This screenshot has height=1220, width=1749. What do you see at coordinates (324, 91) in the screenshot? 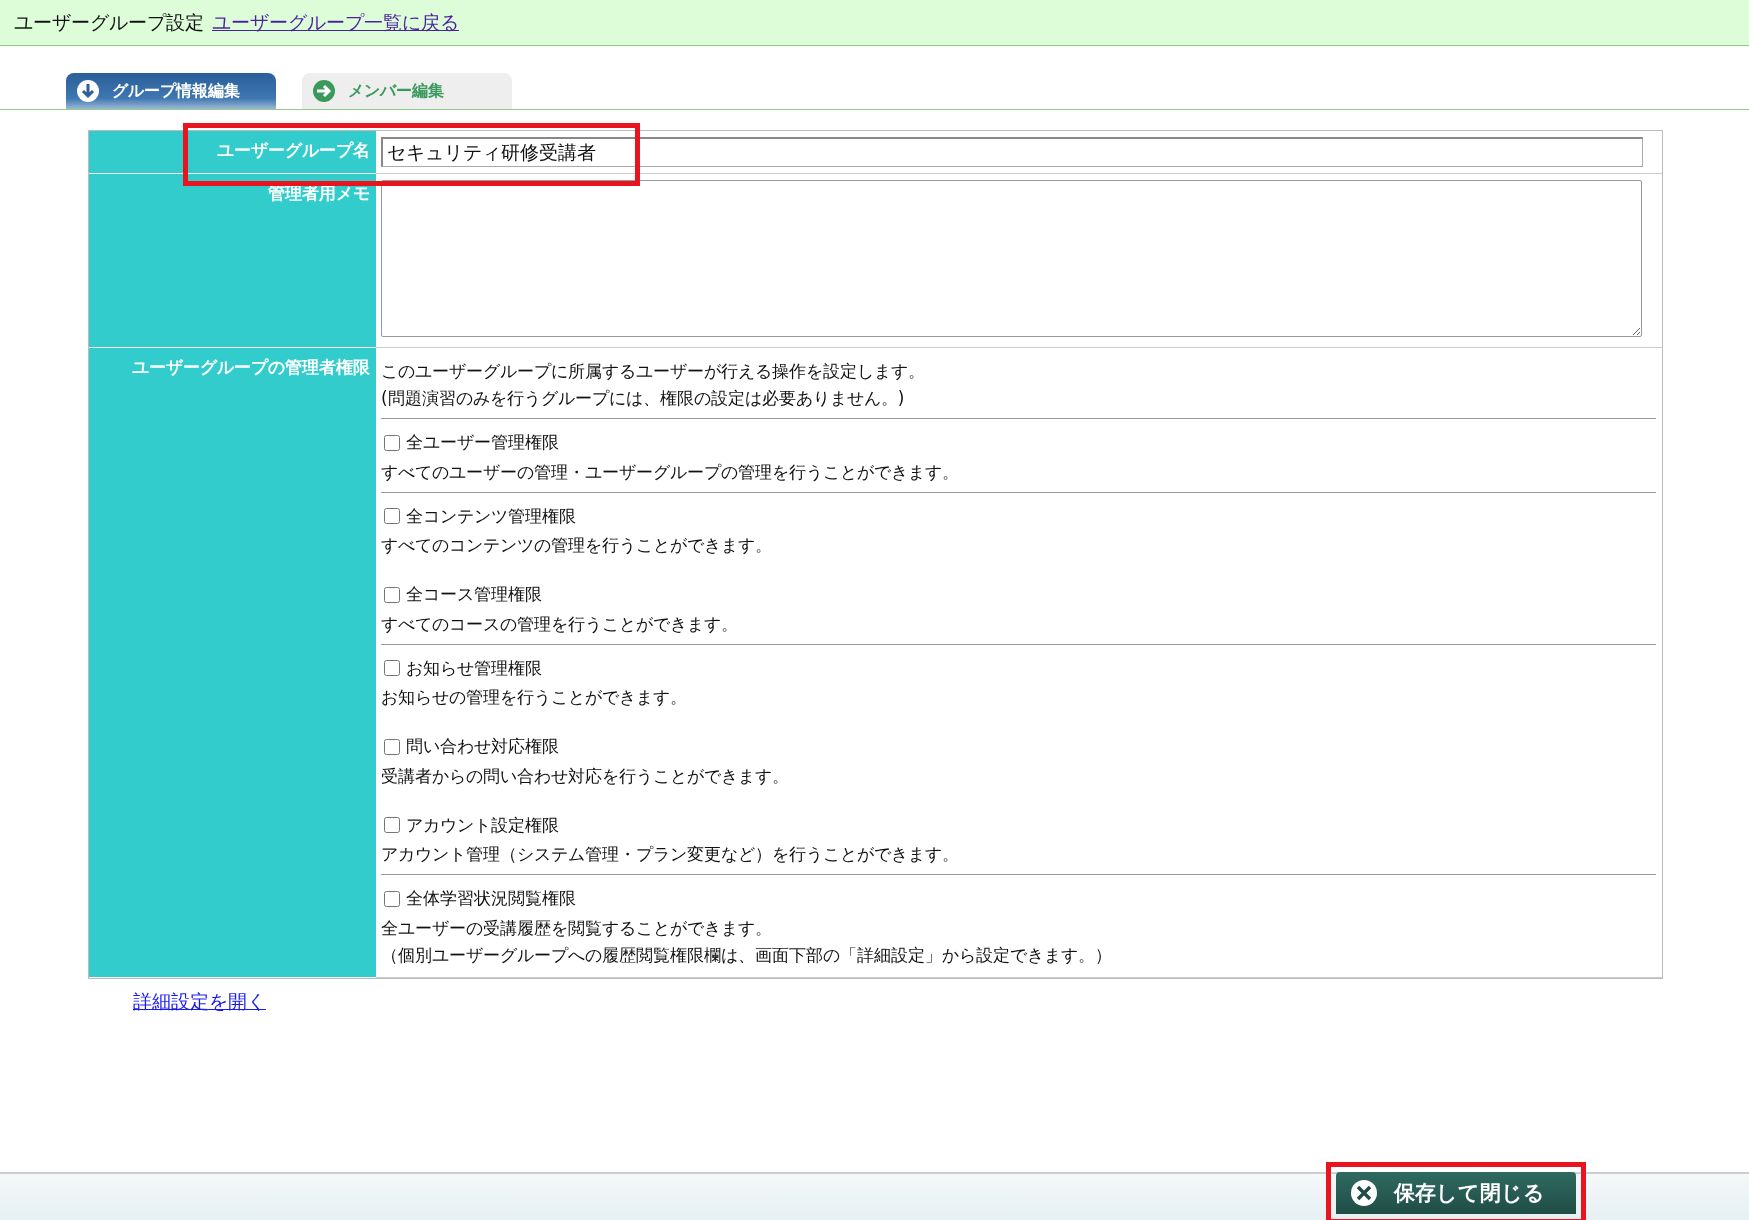
I see `arrow-right-icon` at bounding box center [324, 91].